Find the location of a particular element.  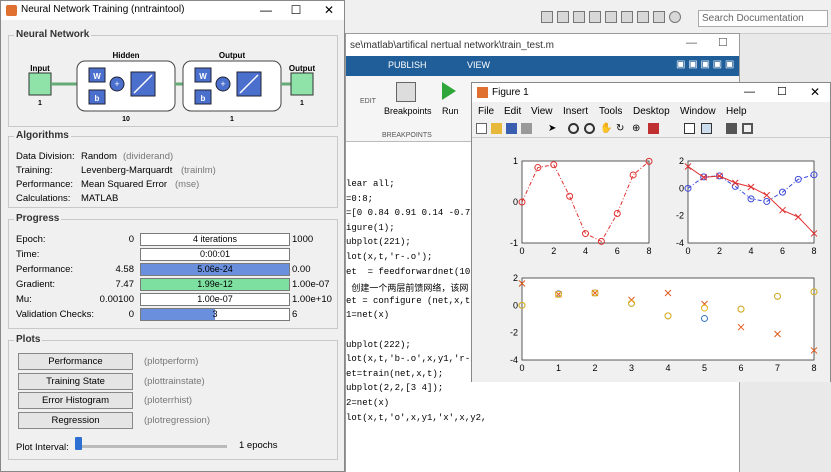

code-line: et = feedforwardnet(10); is located at coordinates (413, 272).